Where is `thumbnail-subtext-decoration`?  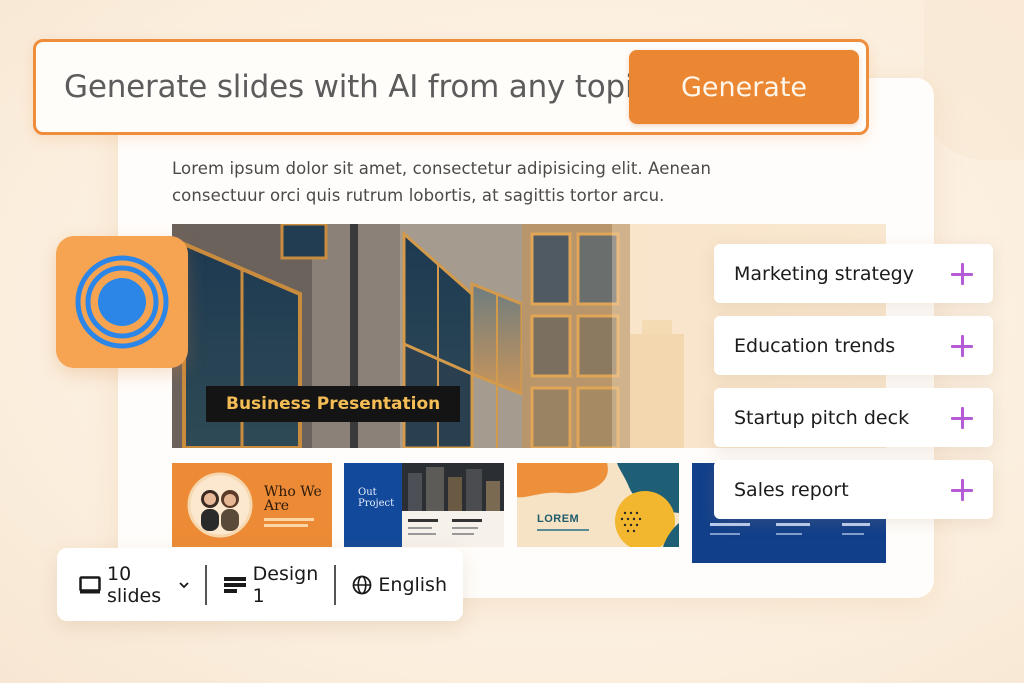 thumbnail-subtext-decoration is located at coordinates (294, 521).